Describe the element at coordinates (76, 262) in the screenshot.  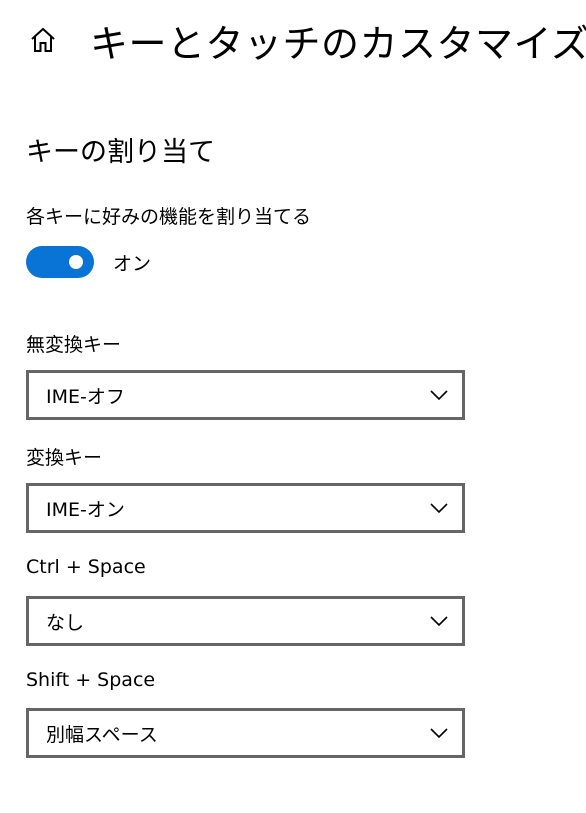
I see `toggle-knob` at that location.